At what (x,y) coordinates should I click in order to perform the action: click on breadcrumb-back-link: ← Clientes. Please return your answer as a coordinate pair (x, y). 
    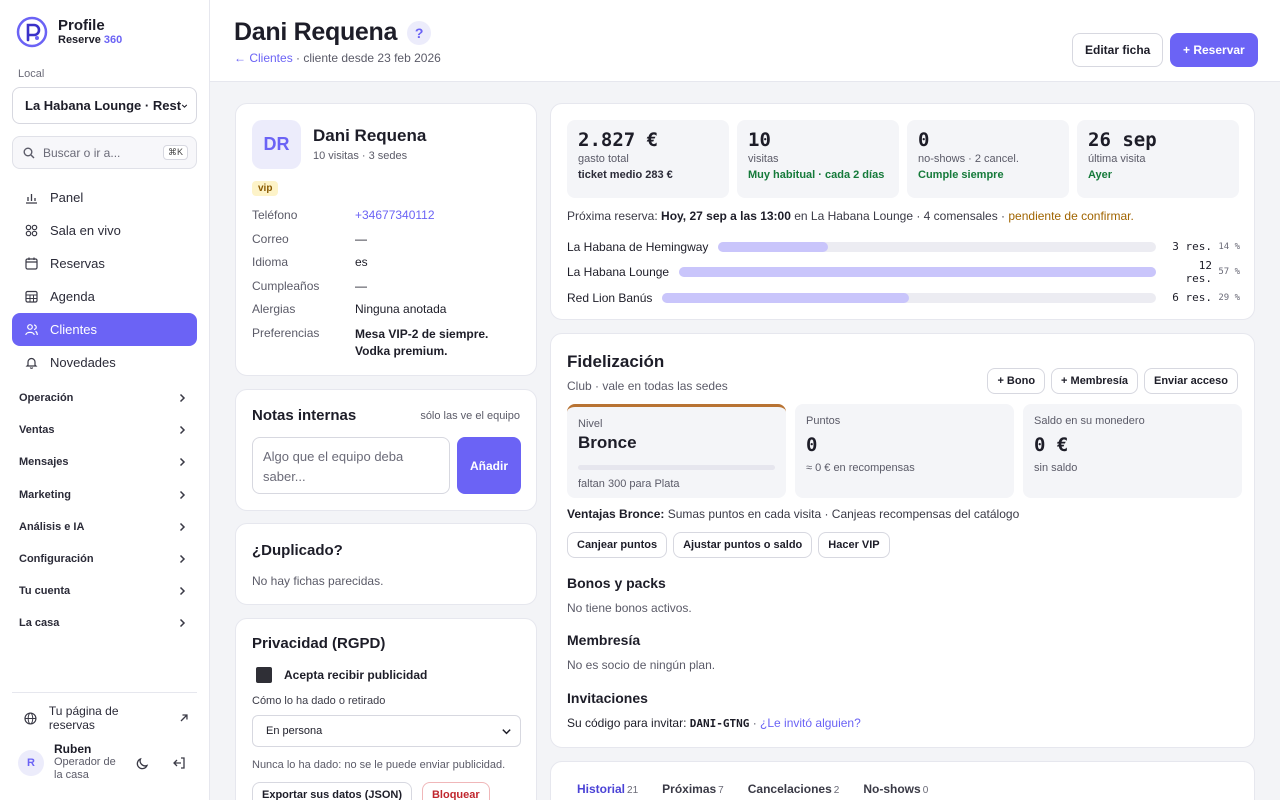
    Looking at the image, I should click on (263, 58).